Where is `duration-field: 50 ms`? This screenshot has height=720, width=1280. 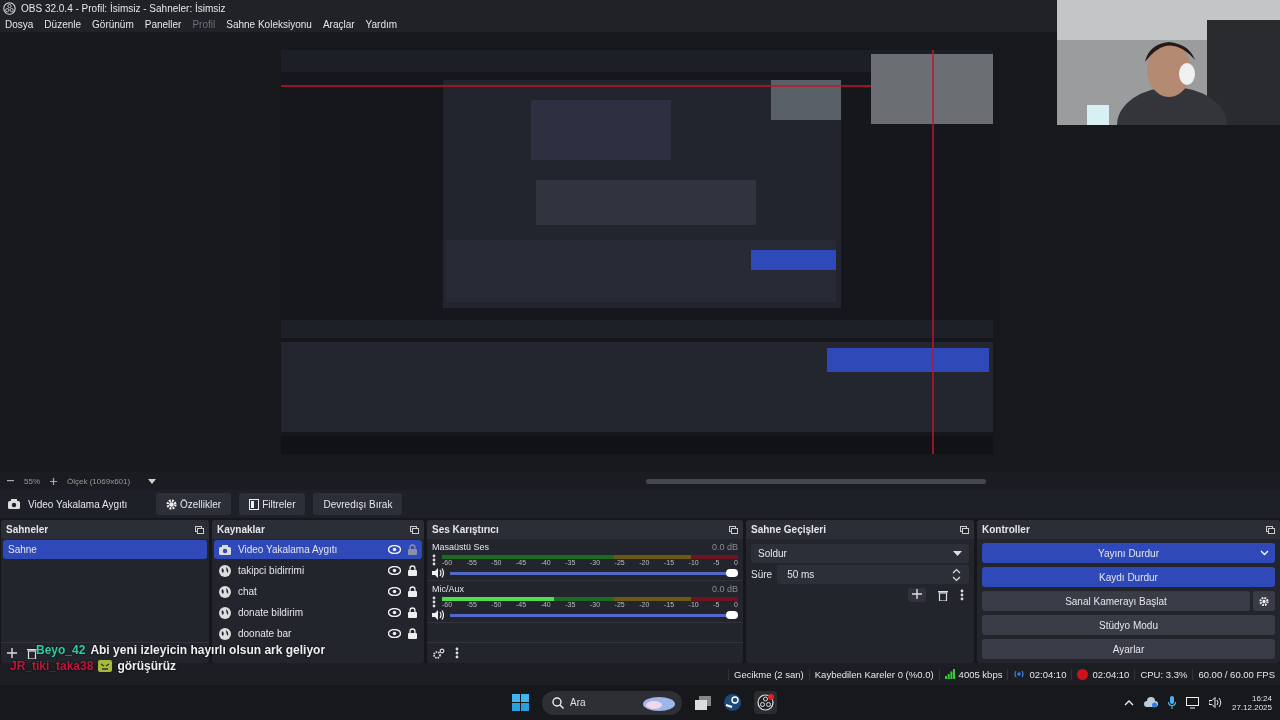
duration-field: 50 ms is located at coordinates (873, 574).